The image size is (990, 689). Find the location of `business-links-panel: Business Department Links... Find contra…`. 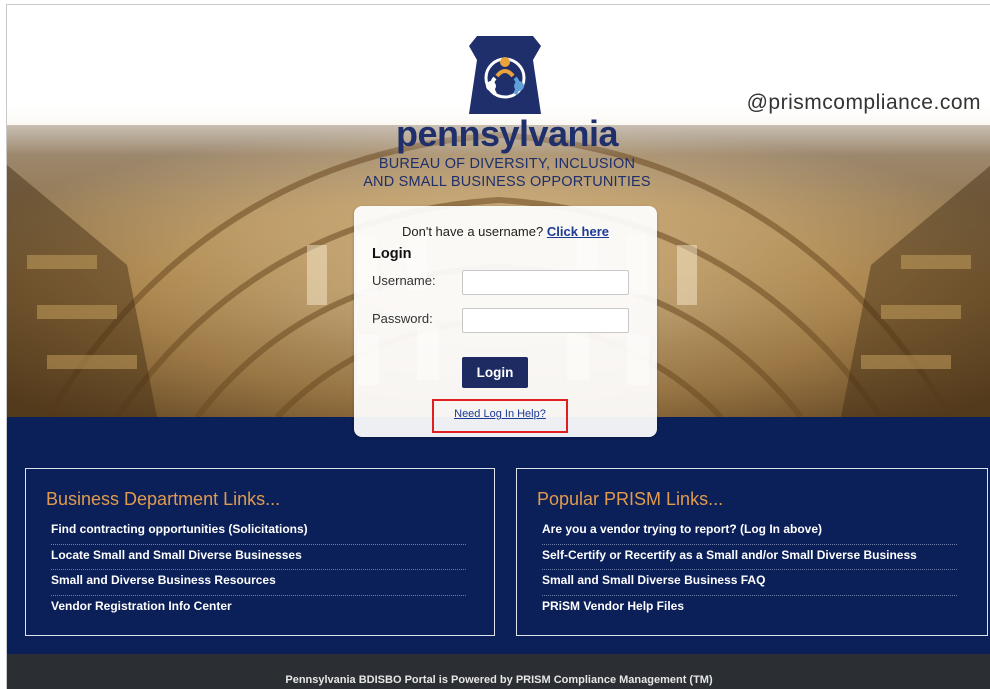

business-links-panel: Business Department Links... Find contra… is located at coordinates (260, 552).